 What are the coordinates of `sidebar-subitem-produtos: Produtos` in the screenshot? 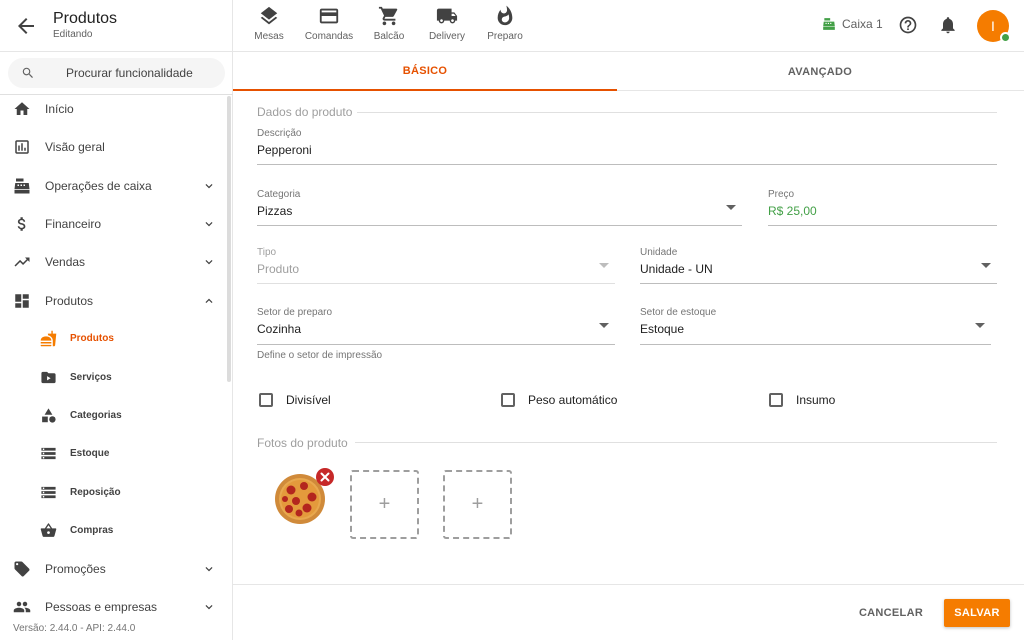 It's located at (113, 339).